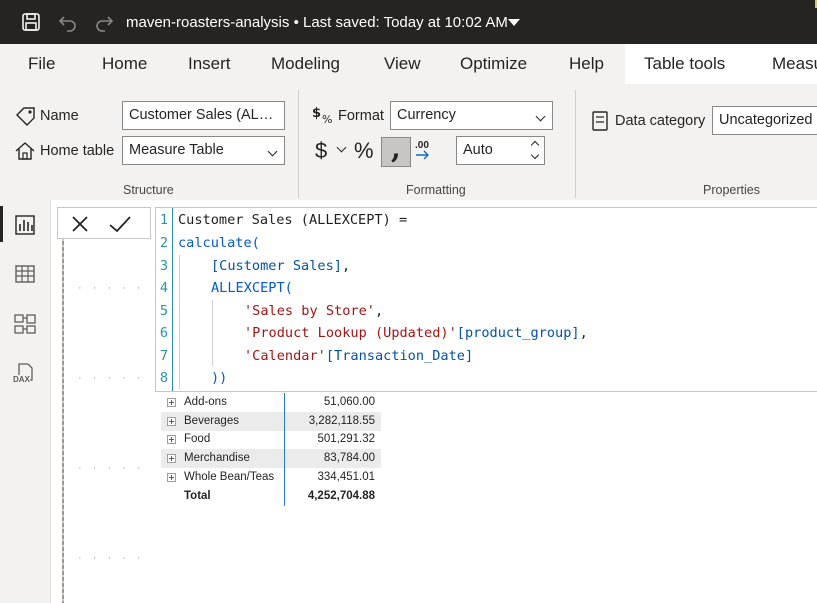  I want to click on menu-view: View, so click(402, 64).